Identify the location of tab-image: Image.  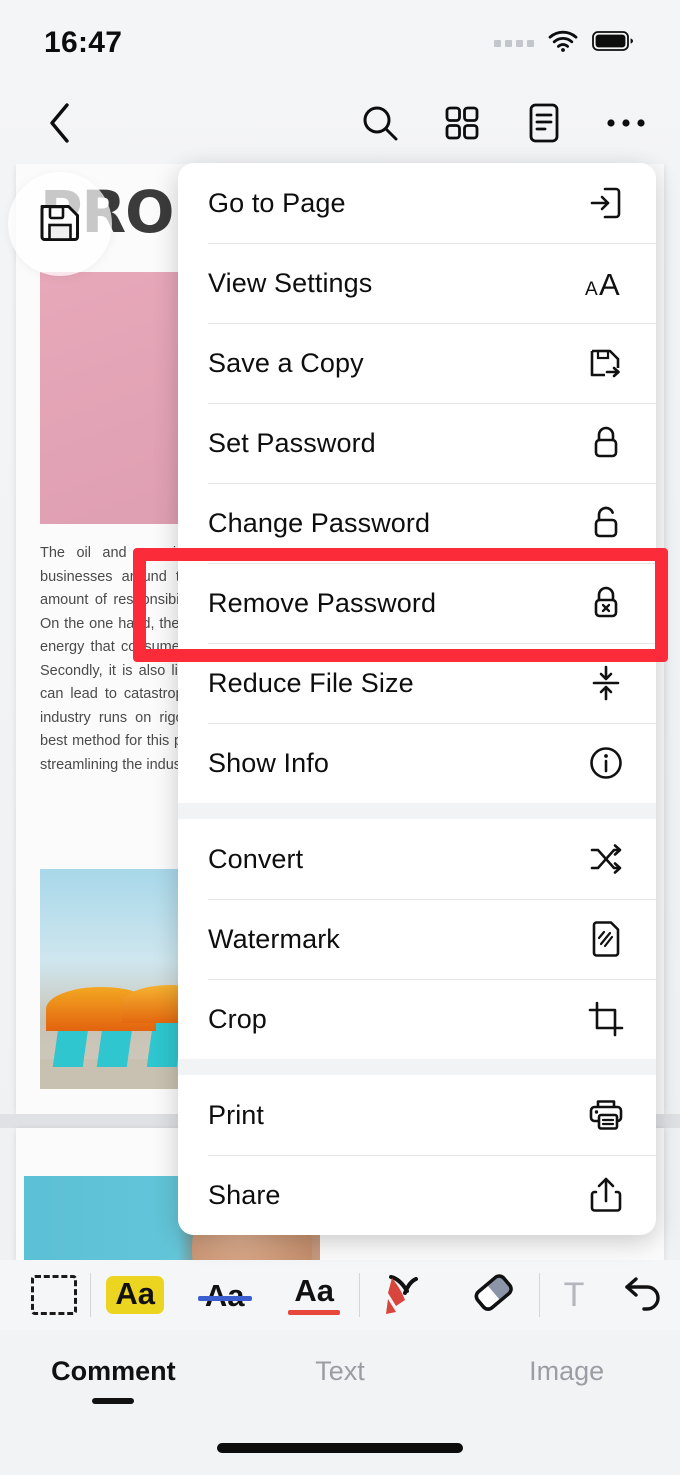
(566, 1380).